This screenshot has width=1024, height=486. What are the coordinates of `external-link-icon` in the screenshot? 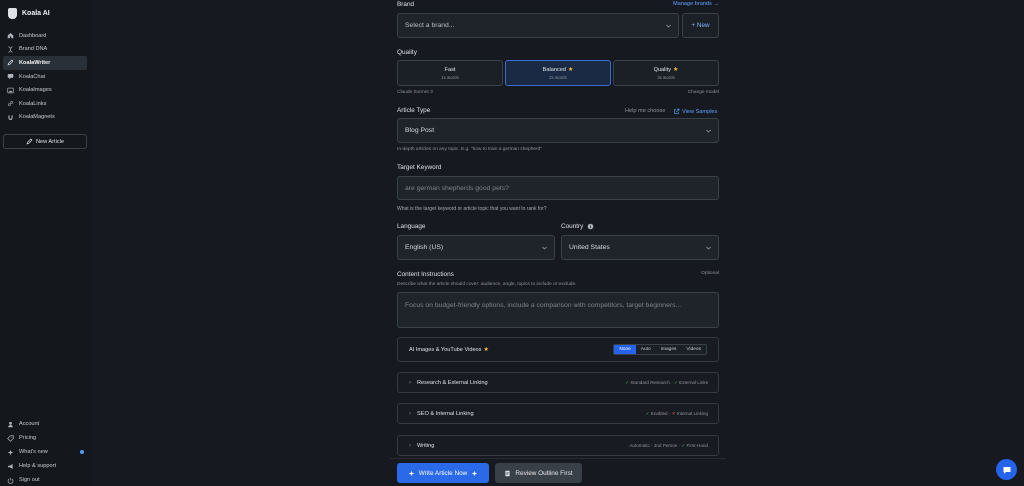 It's located at (676, 111).